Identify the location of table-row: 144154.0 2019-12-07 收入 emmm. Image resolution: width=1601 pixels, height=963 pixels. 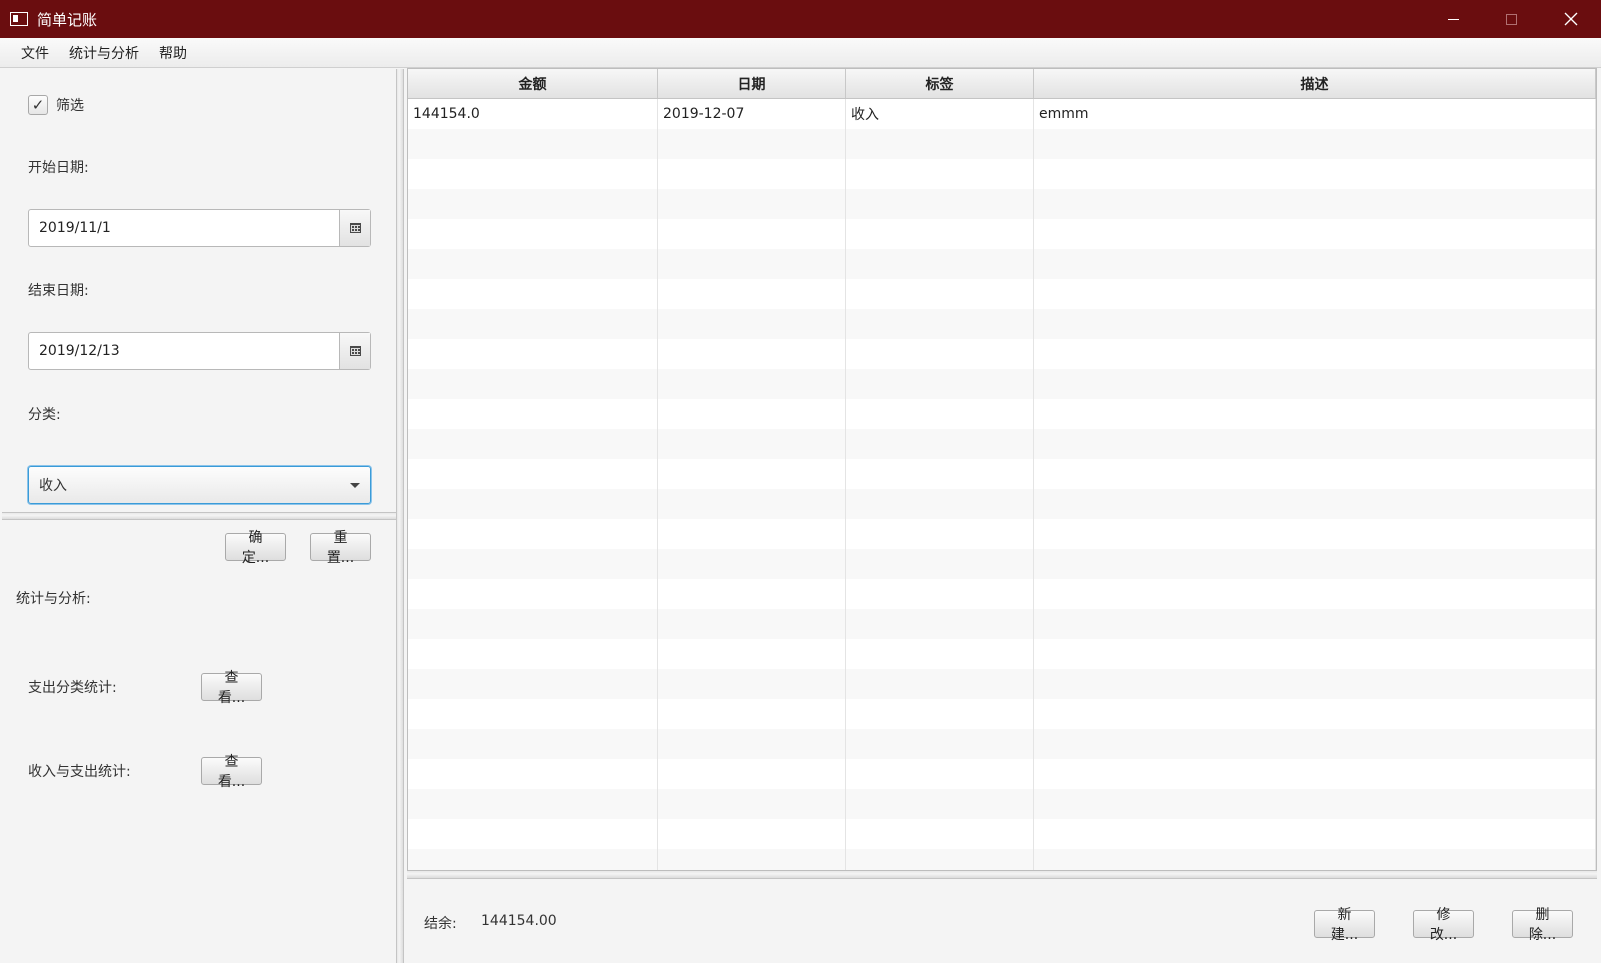
(1002, 114).